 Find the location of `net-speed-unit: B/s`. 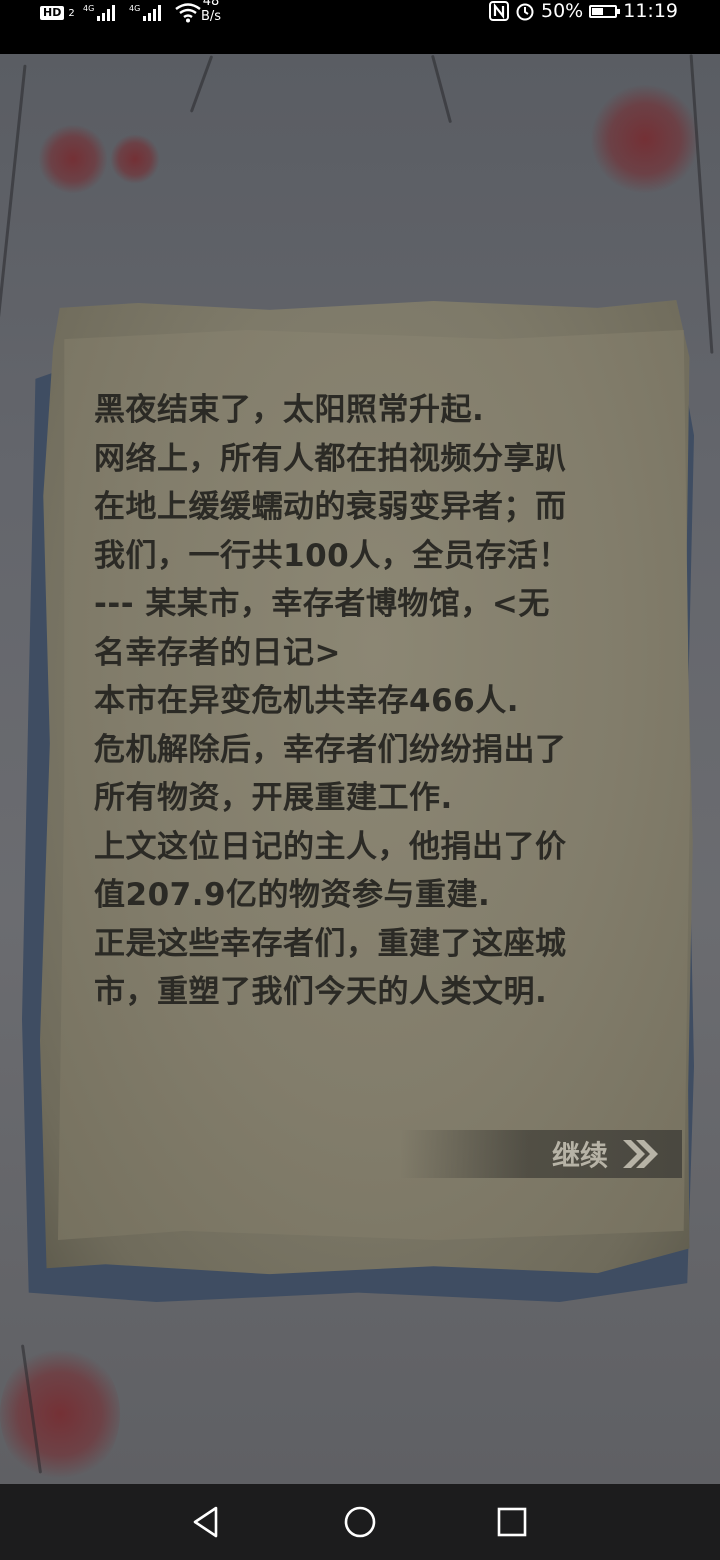

net-speed-unit: B/s is located at coordinates (211, 16).